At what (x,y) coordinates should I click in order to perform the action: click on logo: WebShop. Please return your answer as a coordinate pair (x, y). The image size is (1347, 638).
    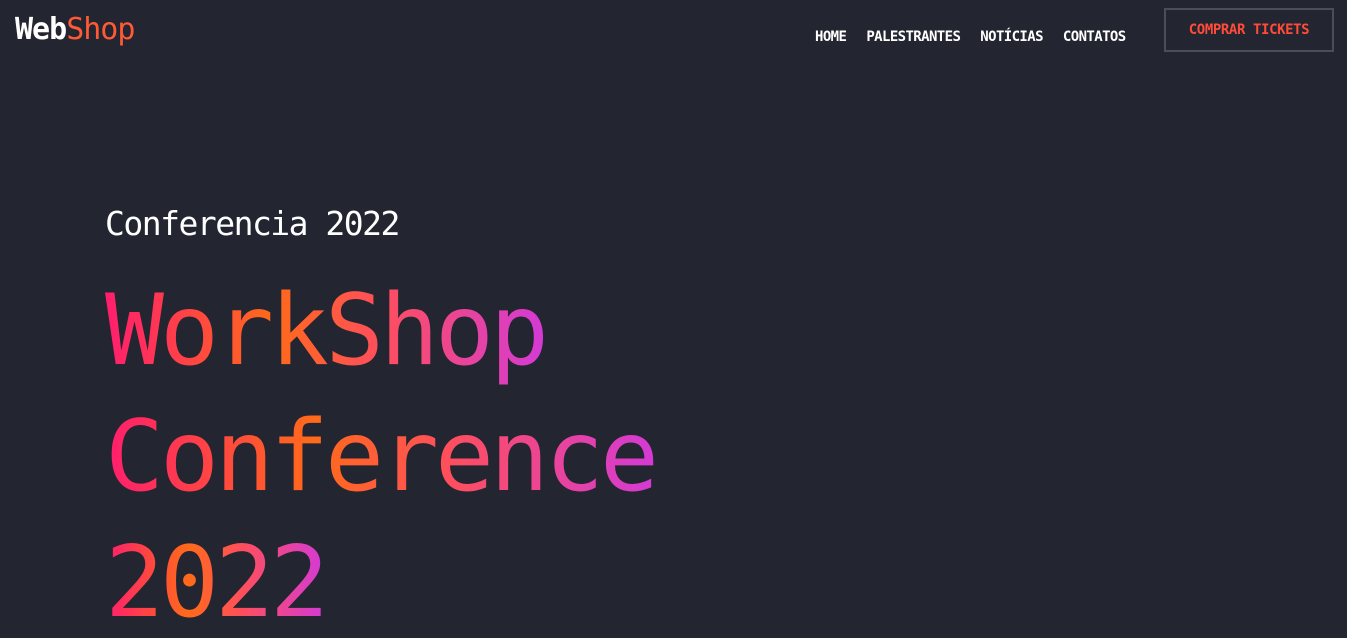
    Looking at the image, I should click on (75, 30).